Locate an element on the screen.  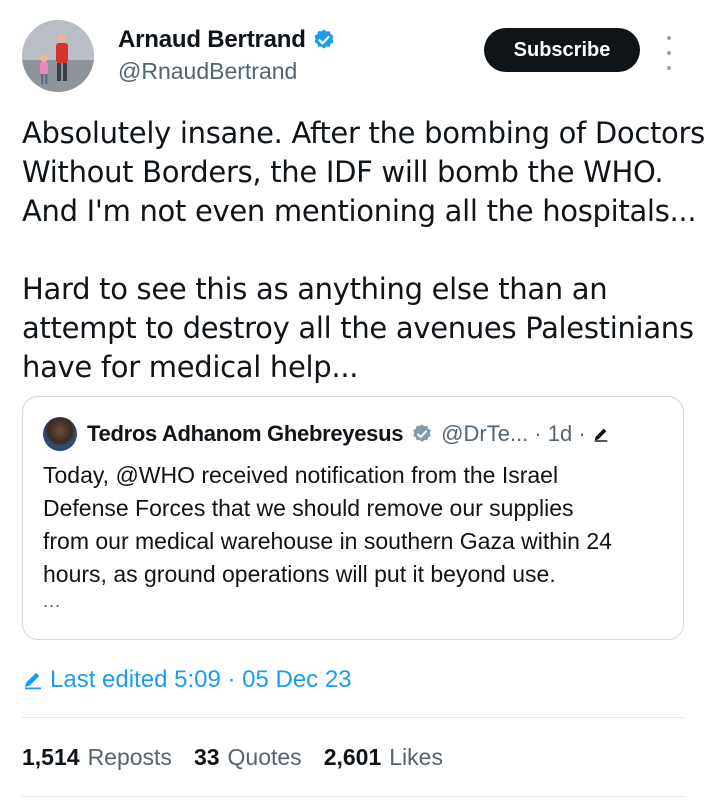
reposts-stat: 1,514 Reposts is located at coordinates (97, 757).